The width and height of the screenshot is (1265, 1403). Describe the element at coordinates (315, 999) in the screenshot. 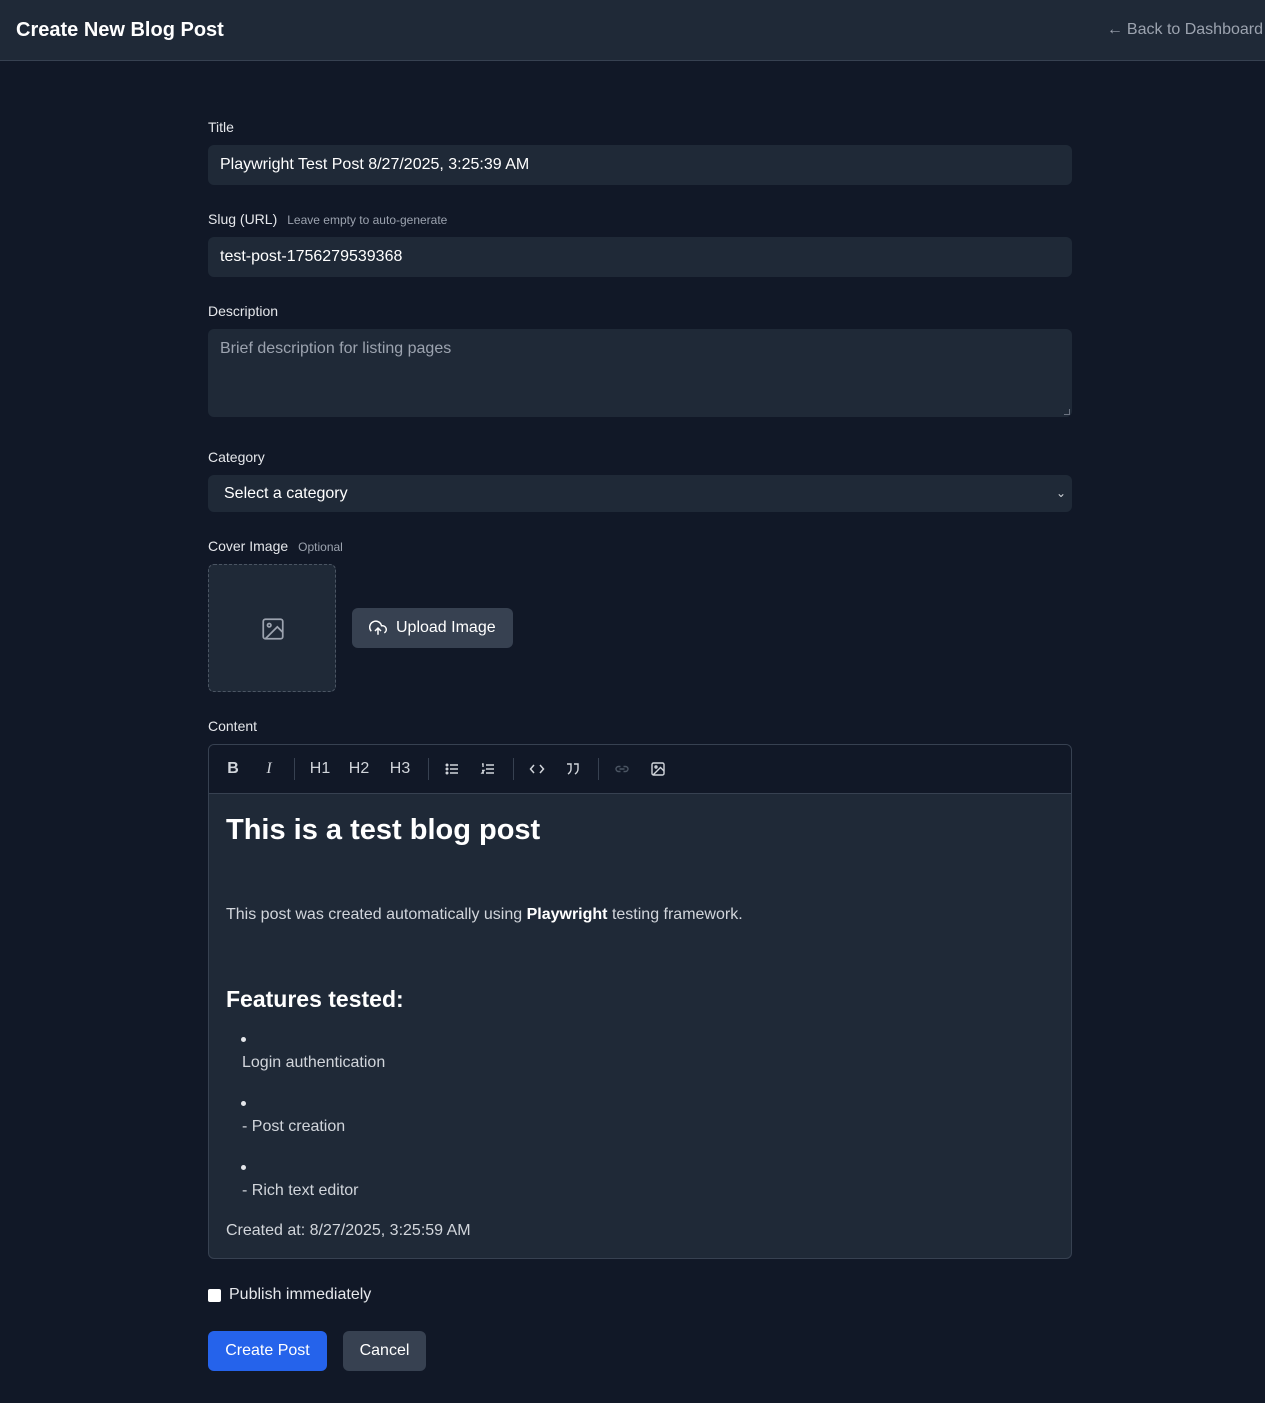

I see `content-subheading: Features tested:` at that location.